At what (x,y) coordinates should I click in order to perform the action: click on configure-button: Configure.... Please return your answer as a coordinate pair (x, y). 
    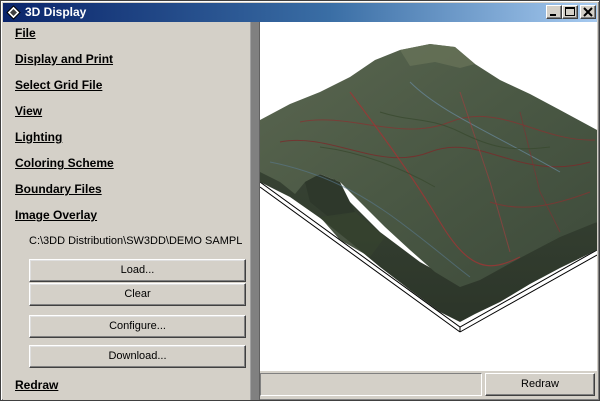
    Looking at the image, I should click on (137, 326).